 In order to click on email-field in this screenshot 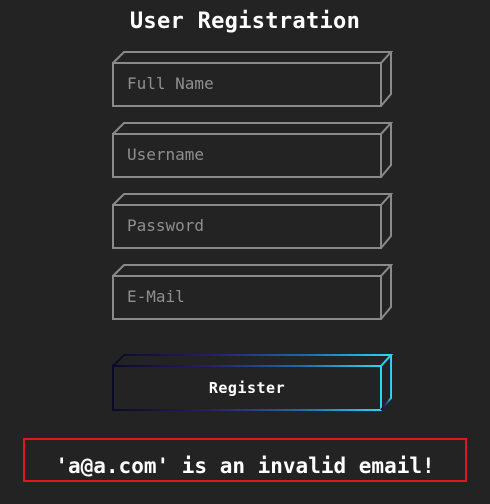, I will do `click(253, 292)`.